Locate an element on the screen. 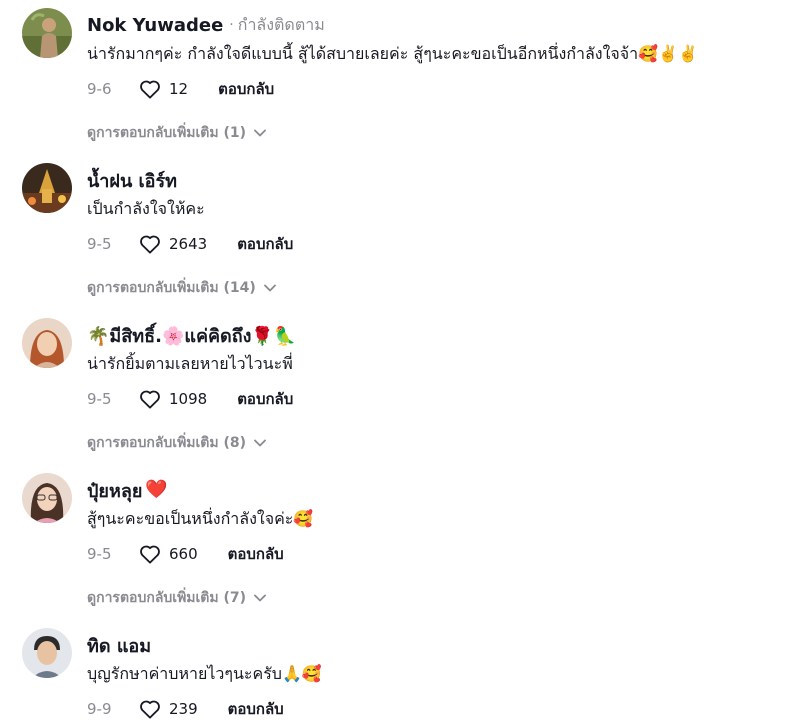 This screenshot has width=800, height=726. comment-meta: 9-9 239 ตอบกลับ is located at coordinates (185, 709).